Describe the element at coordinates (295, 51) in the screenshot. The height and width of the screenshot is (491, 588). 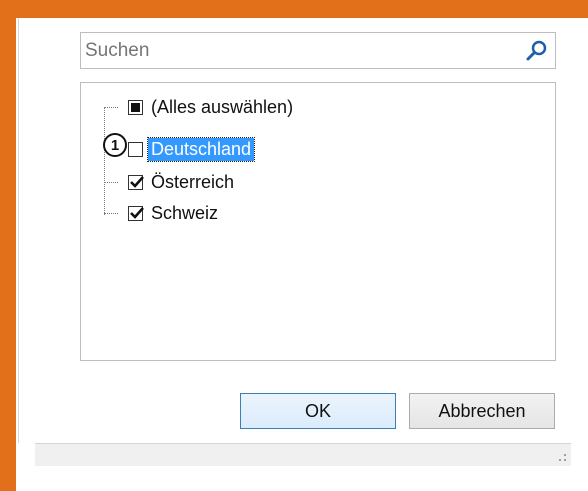
I see `search-input` at that location.